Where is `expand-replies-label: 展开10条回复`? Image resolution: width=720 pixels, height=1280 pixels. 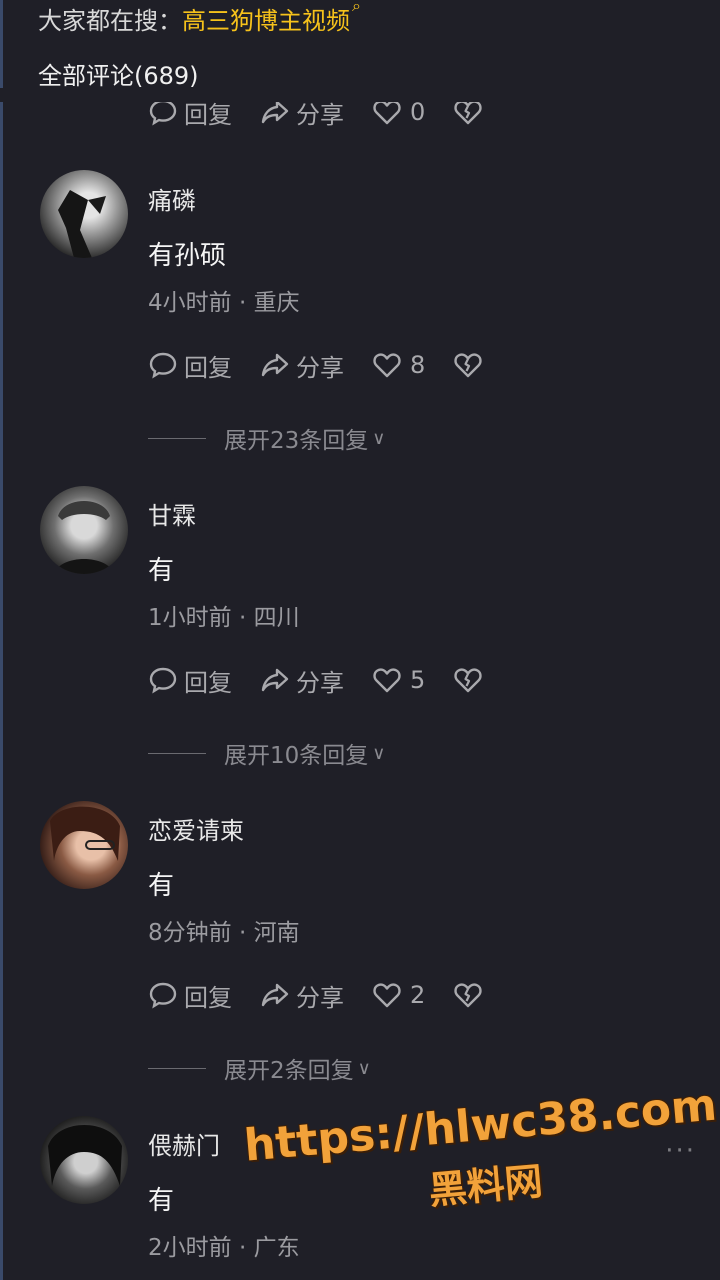
expand-replies-label: 展开10条回复 is located at coordinates (296, 756).